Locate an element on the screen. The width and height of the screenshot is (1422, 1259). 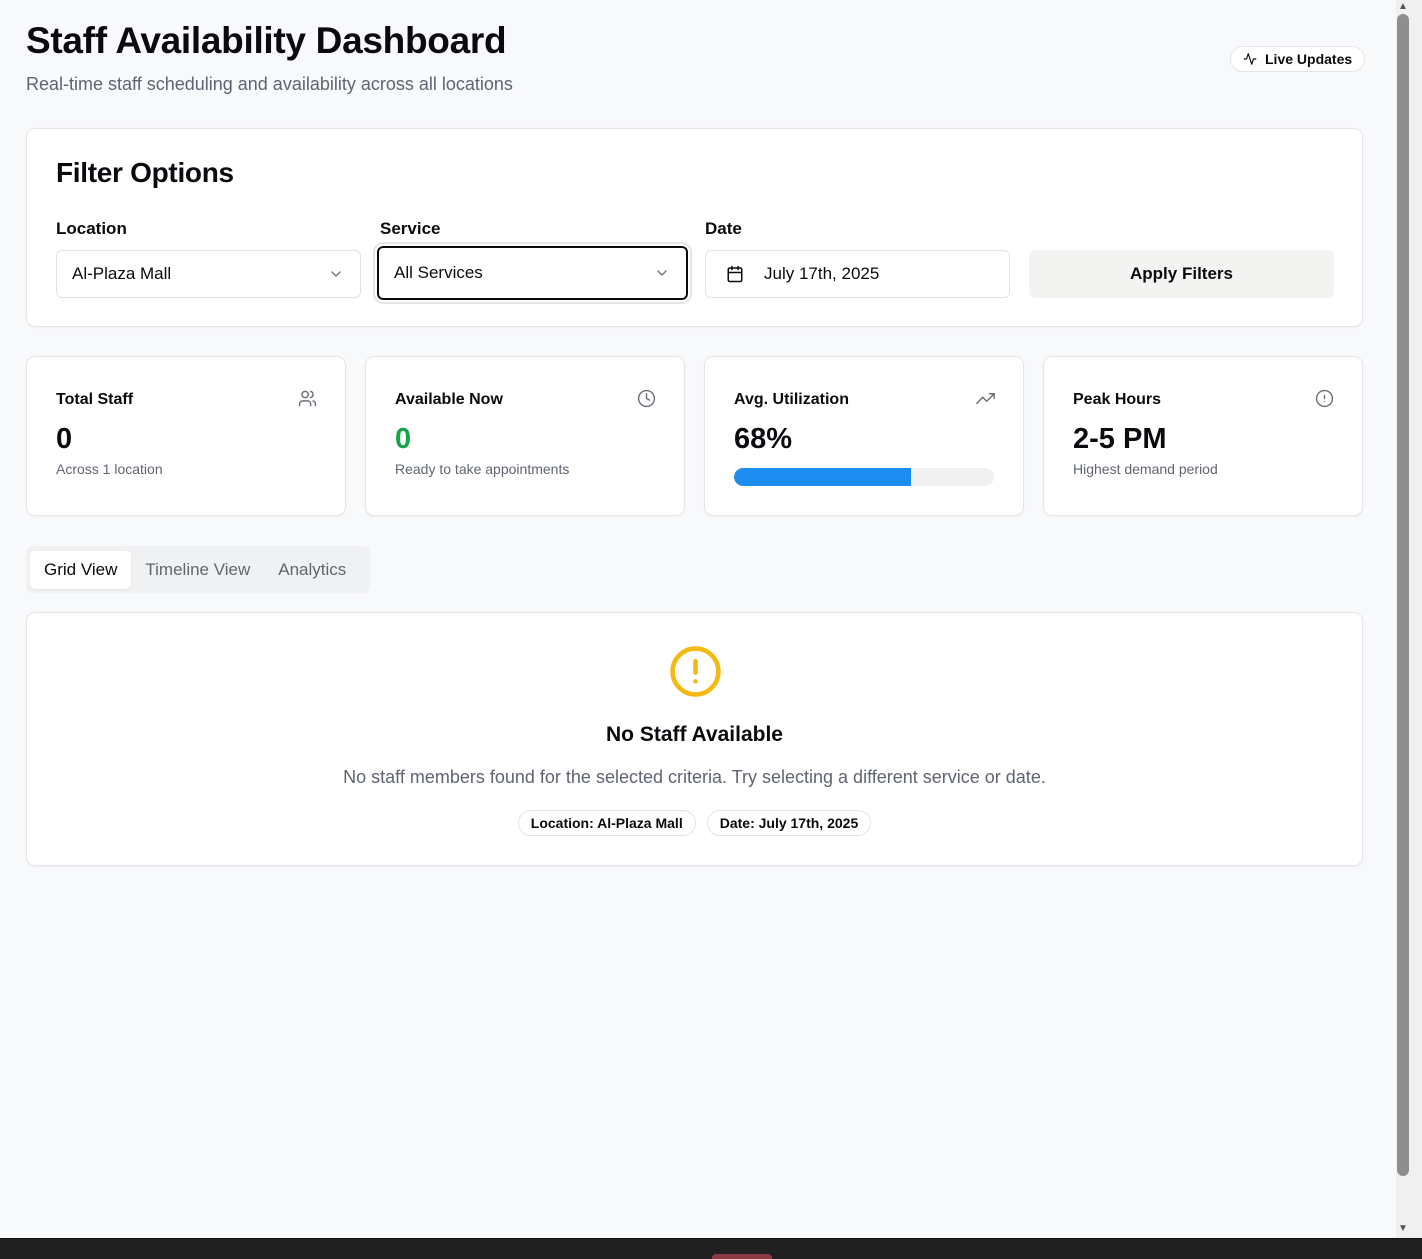
tab-timeline-view: Timeline View is located at coordinates (197, 570).